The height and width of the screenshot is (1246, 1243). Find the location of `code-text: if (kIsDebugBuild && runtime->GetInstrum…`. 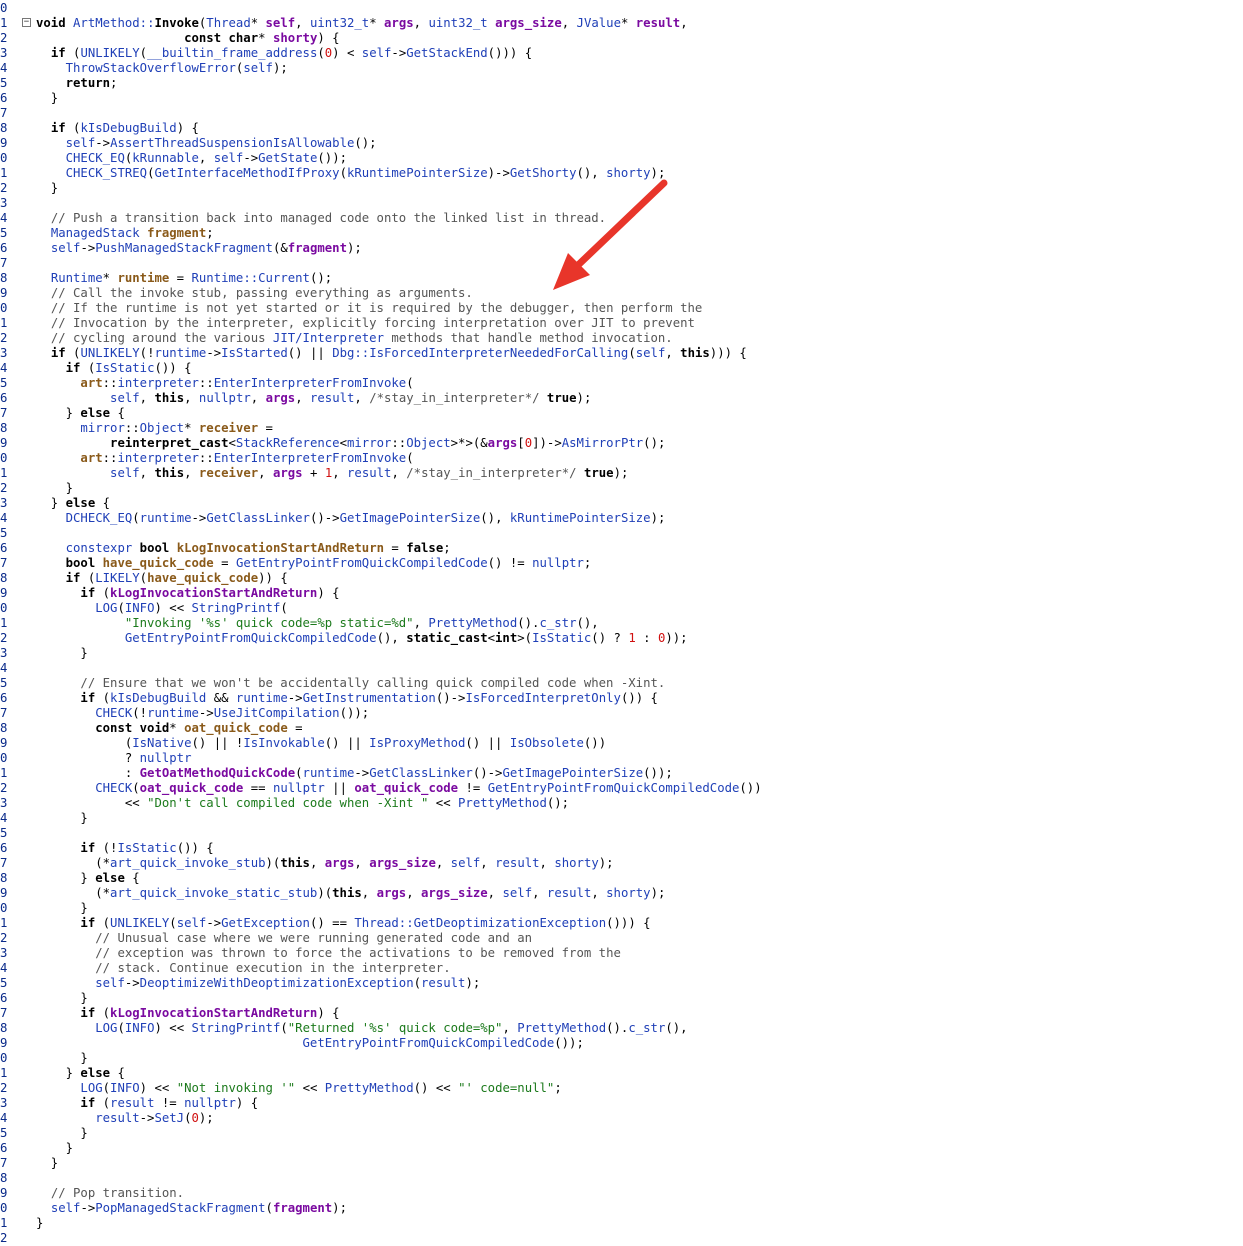

code-text: if (kIsDebugBuild && runtime->GetInstrum… is located at coordinates (347, 698).